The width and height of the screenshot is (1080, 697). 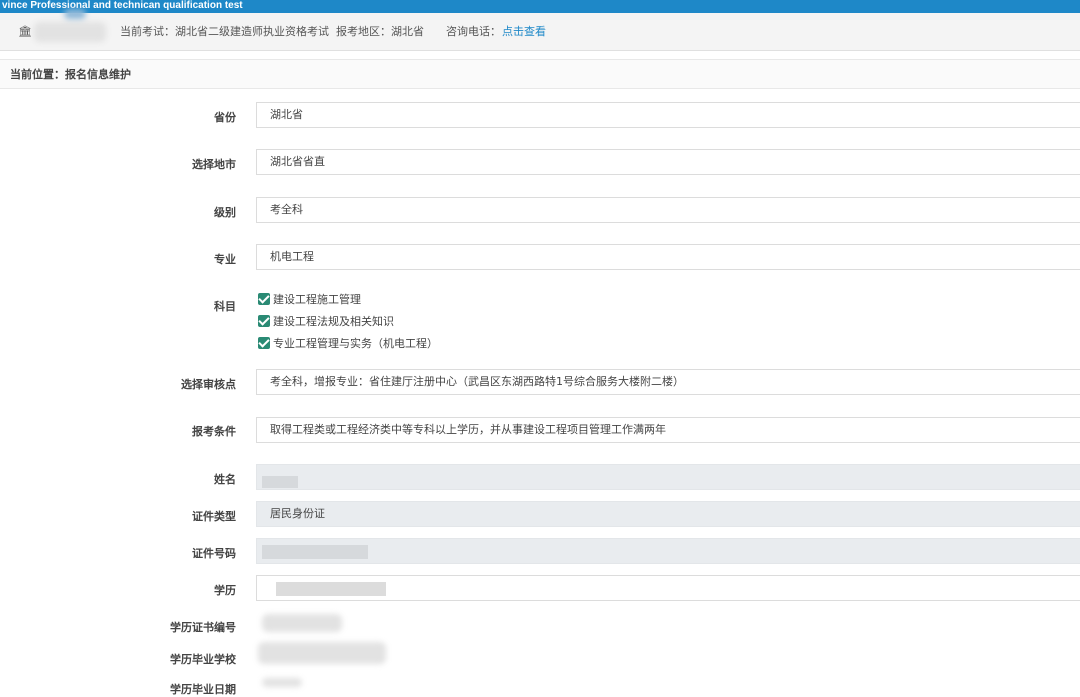 I want to click on subject-checkbox-2: 建设工程法规及相关知识, so click(x=326, y=321).